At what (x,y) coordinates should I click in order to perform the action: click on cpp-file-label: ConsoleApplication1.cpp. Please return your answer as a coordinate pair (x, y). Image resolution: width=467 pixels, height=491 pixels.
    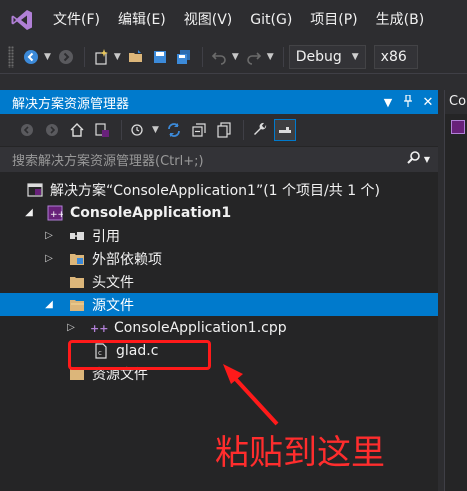
    Looking at the image, I should click on (200, 327).